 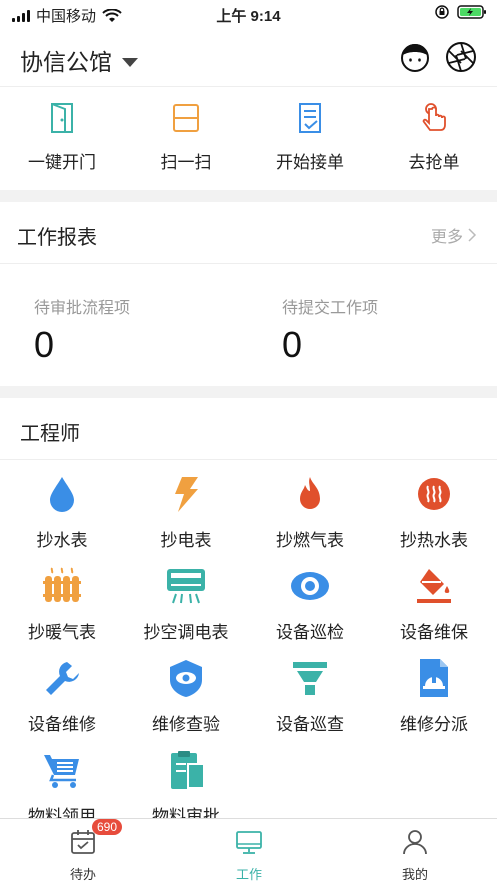 I want to click on hot-water-icon, so click(x=434, y=494).